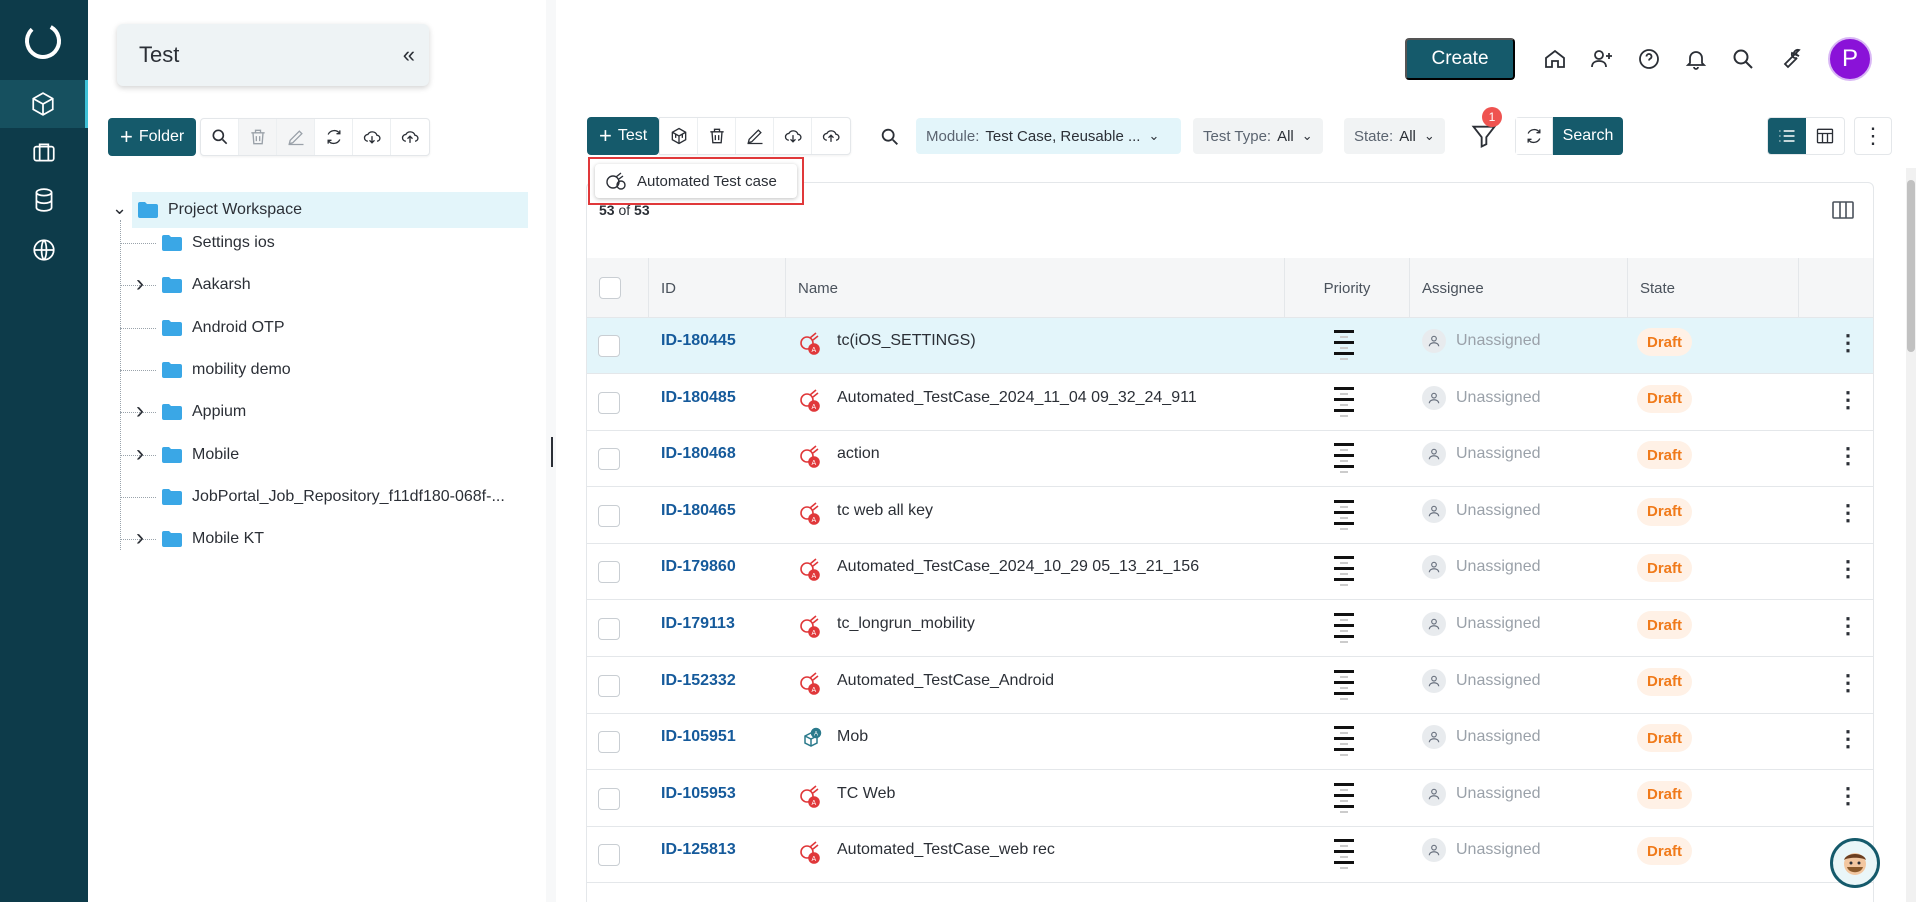 The width and height of the screenshot is (1920, 902). I want to click on row-id-link: ID-125813, so click(698, 850).